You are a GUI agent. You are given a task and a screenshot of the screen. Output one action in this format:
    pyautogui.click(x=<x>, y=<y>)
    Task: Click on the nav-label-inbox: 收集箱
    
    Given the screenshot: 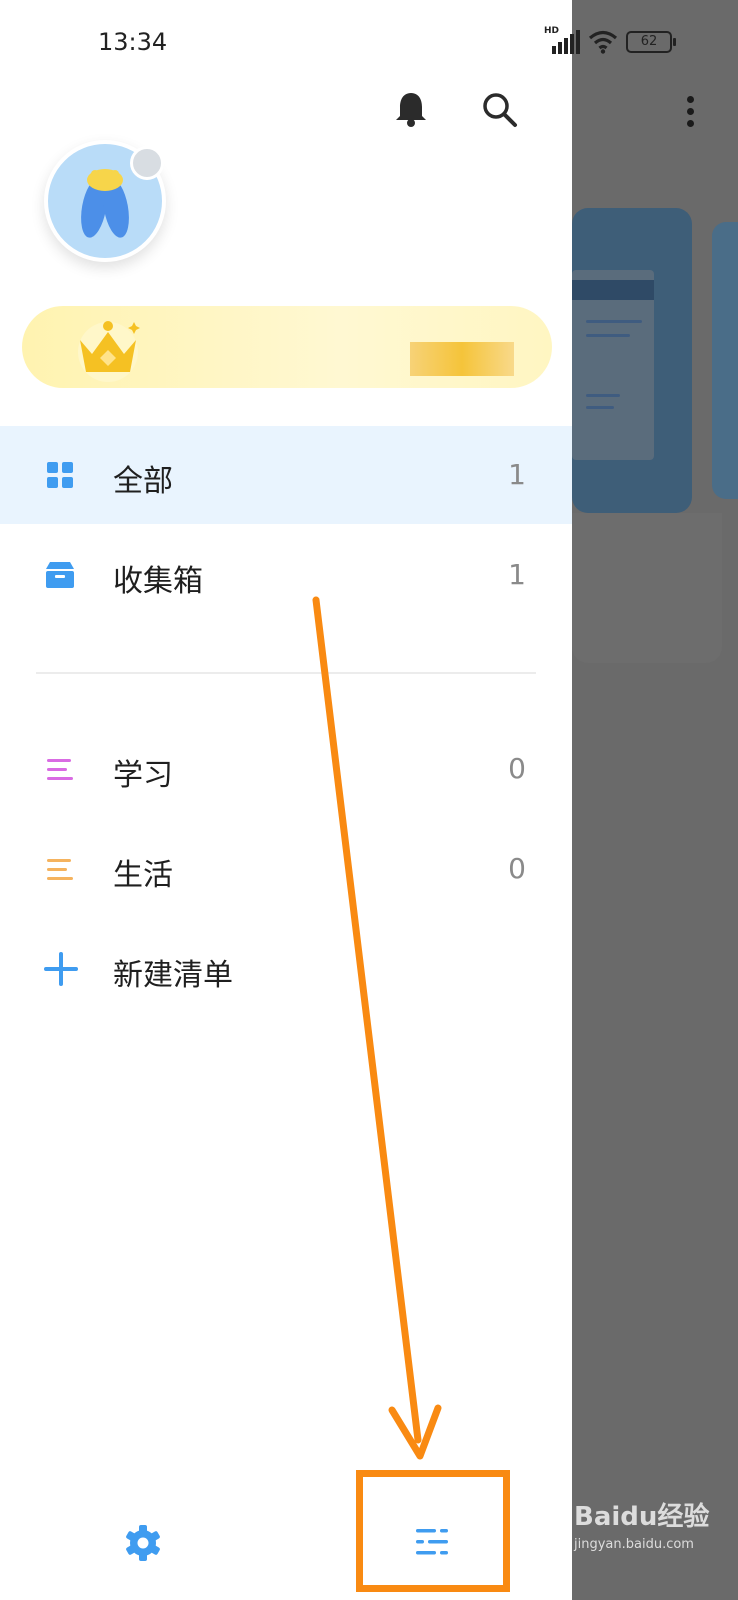 What is the action you would take?
    pyautogui.click(x=158, y=581)
    